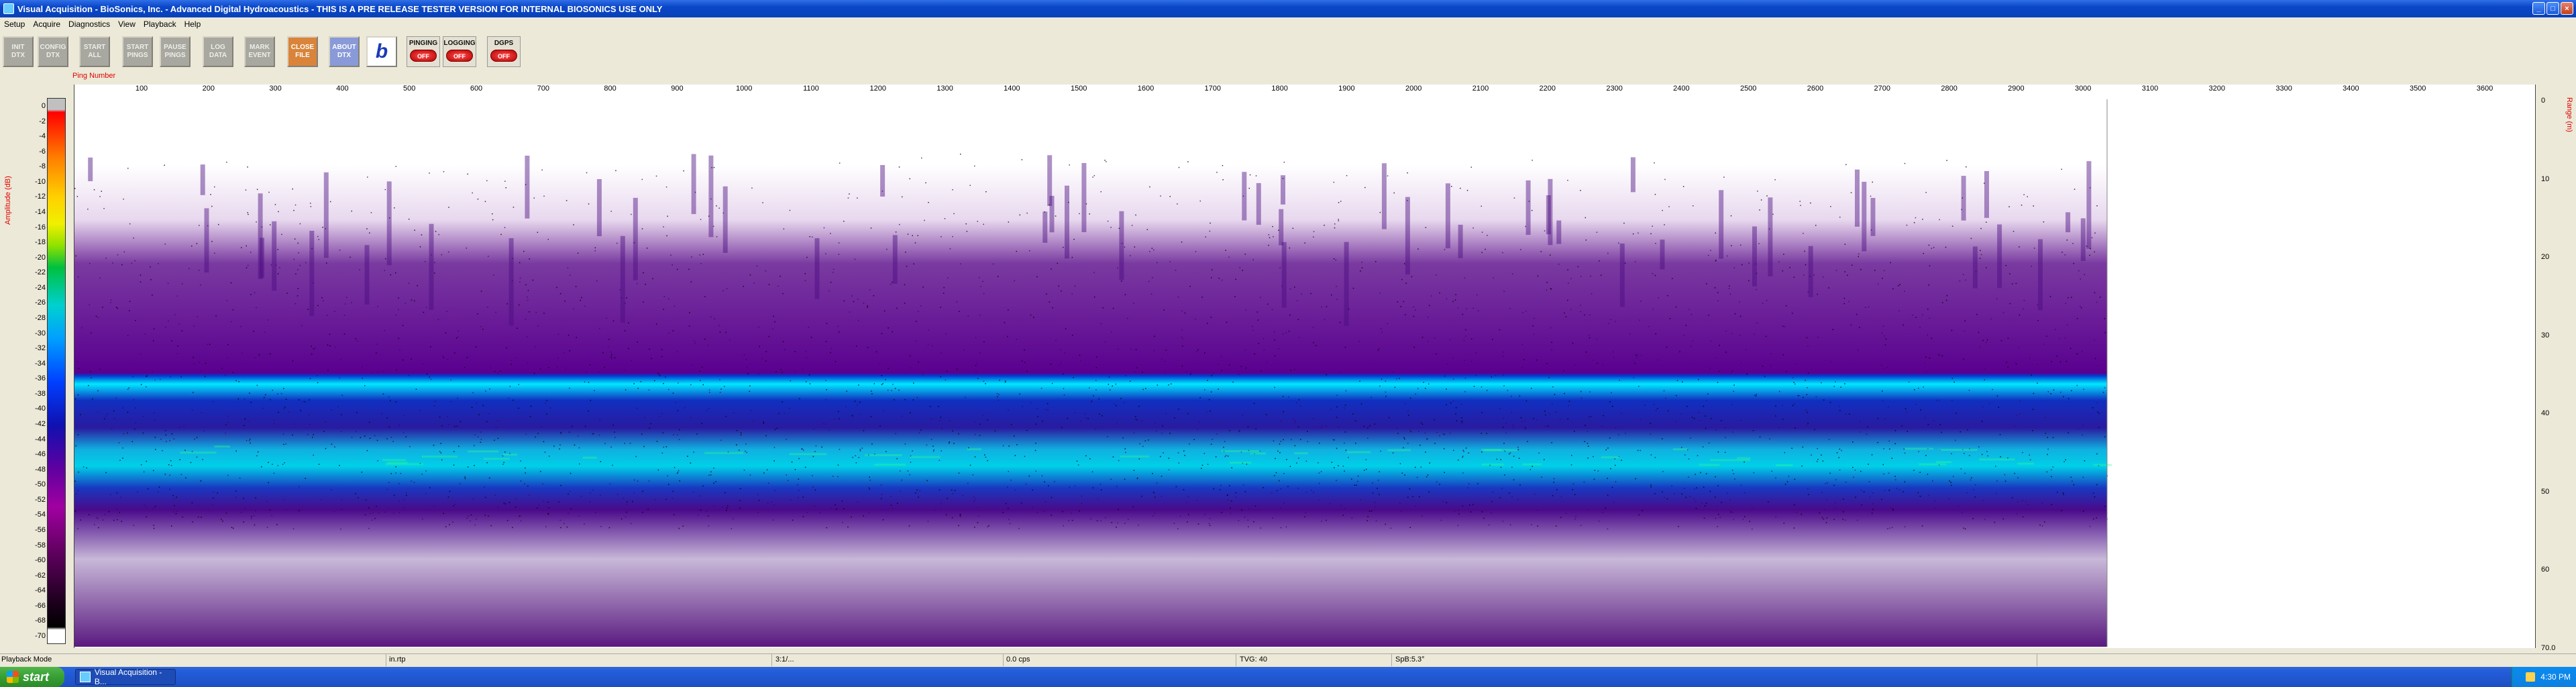  What do you see at coordinates (2552, 8) in the screenshot?
I see `maximize-button: □` at bounding box center [2552, 8].